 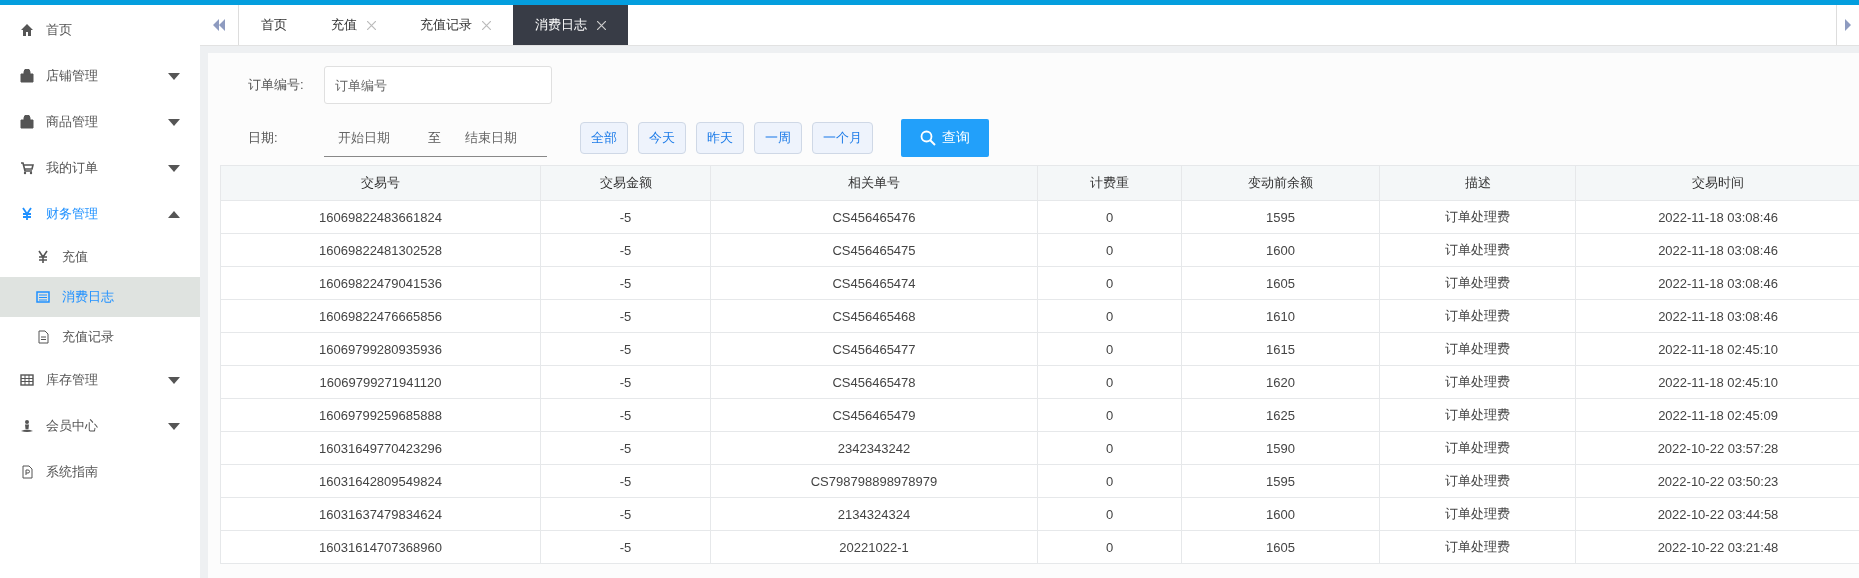 What do you see at coordinates (380, 217) in the screenshot?
I see `table-cell: 16069822483661824` at bounding box center [380, 217].